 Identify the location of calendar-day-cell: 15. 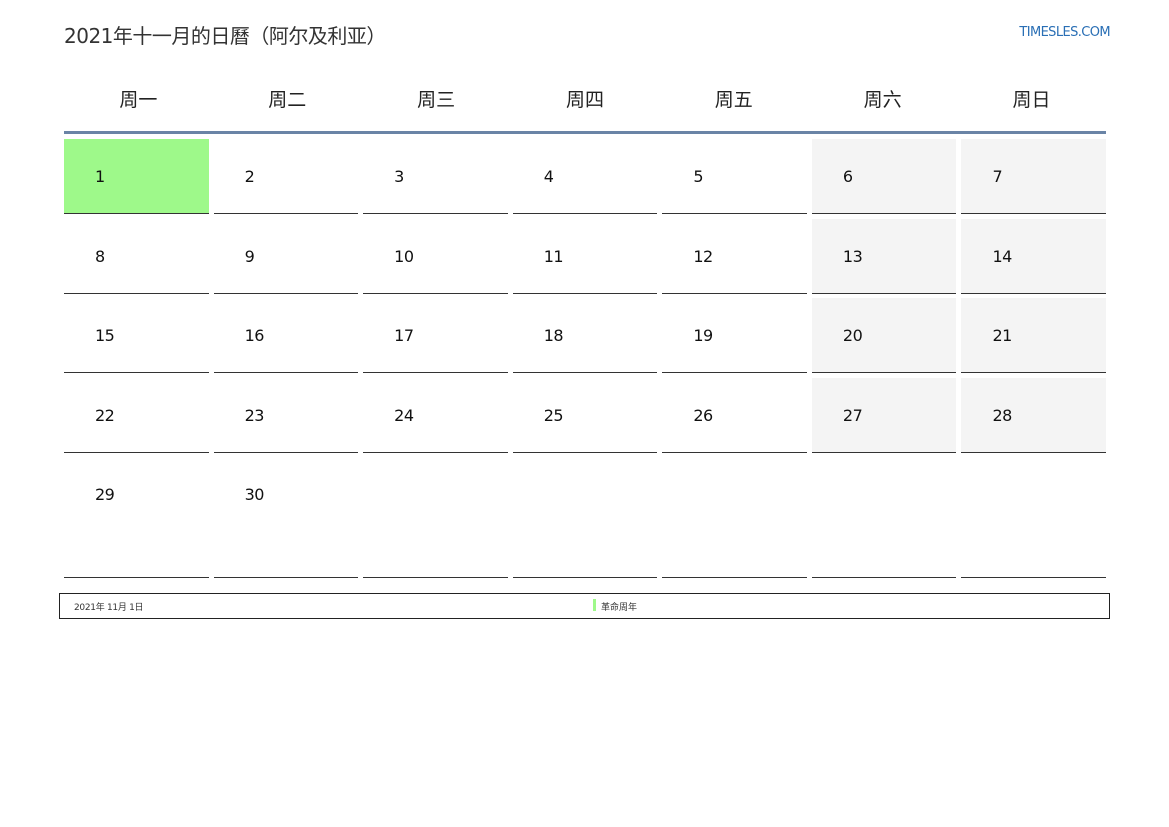
(136, 335).